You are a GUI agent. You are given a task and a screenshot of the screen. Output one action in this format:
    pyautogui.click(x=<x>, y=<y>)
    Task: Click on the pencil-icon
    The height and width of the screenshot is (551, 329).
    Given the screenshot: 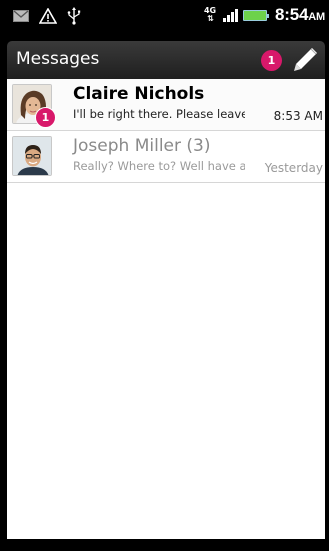 What is the action you would take?
    pyautogui.click(x=305, y=59)
    